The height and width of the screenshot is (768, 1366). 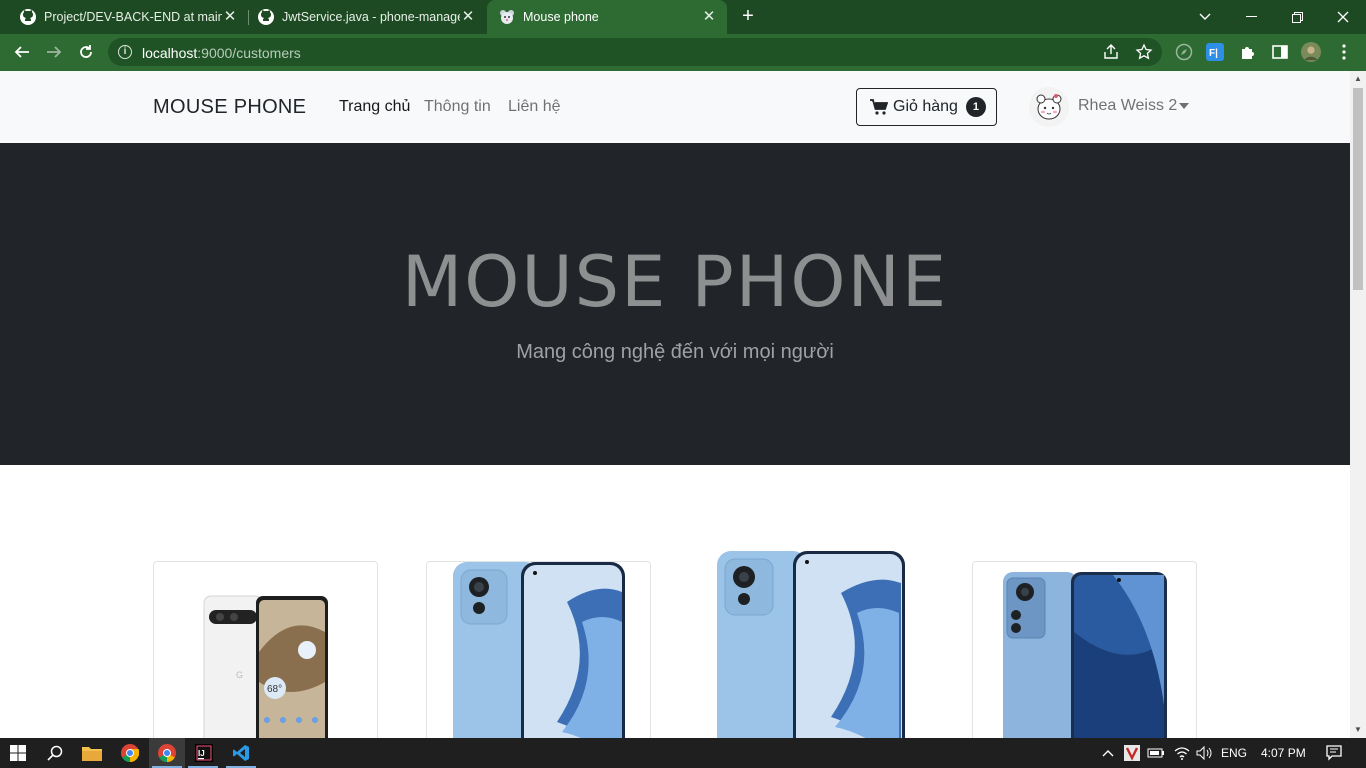 What do you see at coordinates (1358, 730) in the screenshot?
I see `scroll-down-arrow-icon: ▼` at bounding box center [1358, 730].